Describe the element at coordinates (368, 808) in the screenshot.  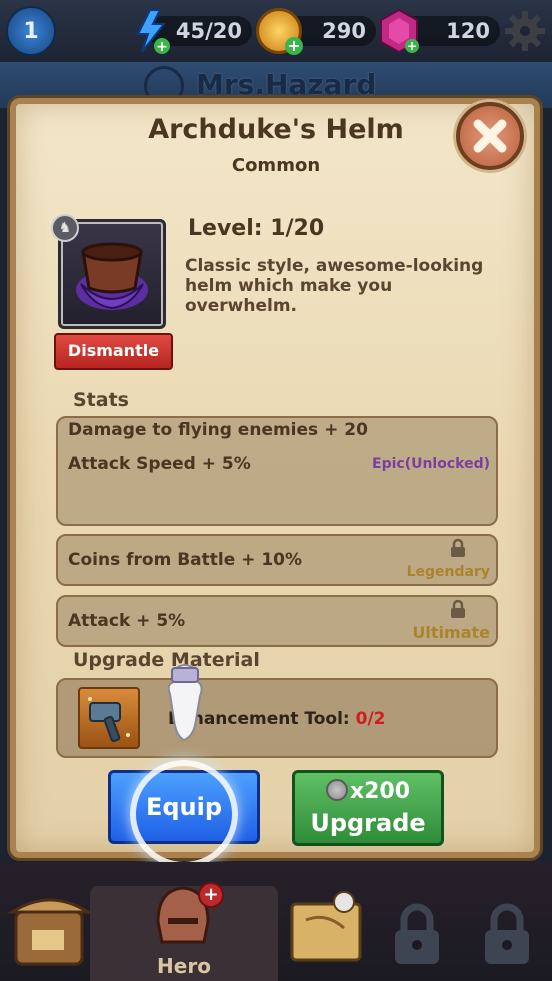
I see `upgrade-button: x200 Upgrade` at that location.